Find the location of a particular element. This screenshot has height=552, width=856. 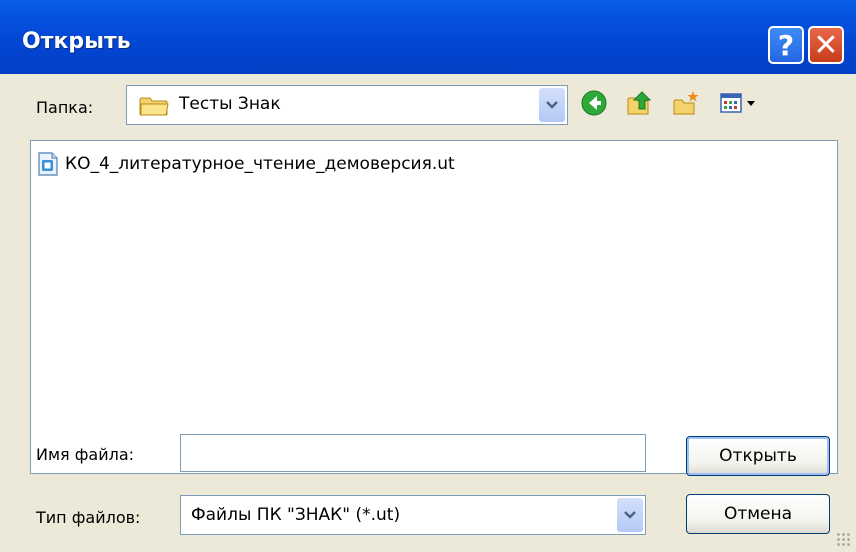

filename-input is located at coordinates (413, 453).